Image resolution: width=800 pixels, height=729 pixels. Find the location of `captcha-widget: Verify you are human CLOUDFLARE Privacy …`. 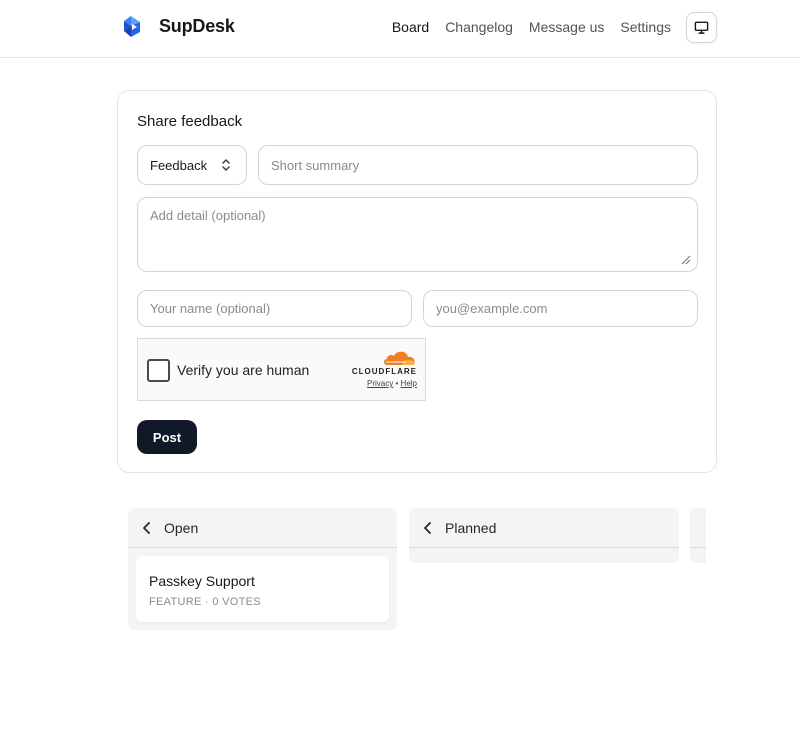

captcha-widget: Verify you are human CLOUDFLARE Privacy … is located at coordinates (281, 369).